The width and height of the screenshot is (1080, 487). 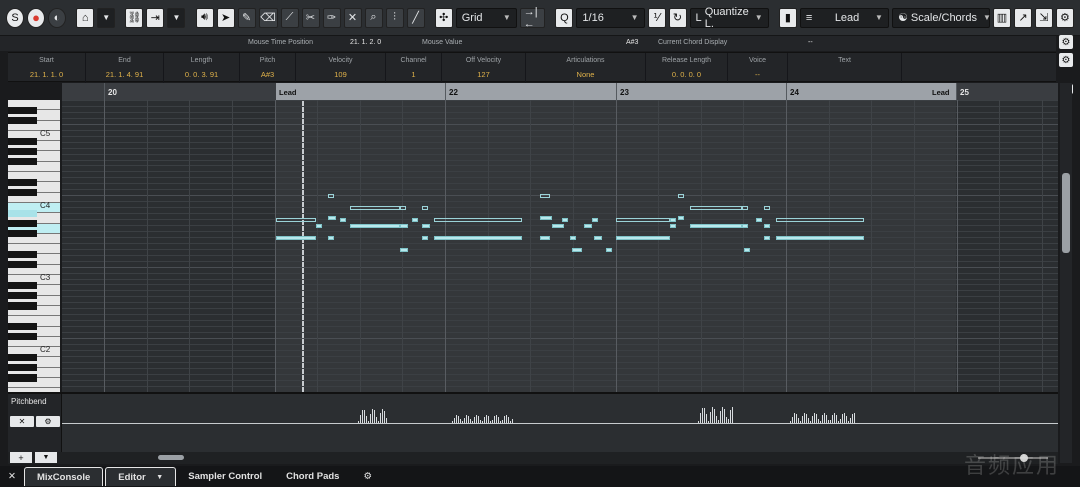 I want to click on status-settings-button: ⚙, so click(x=1066, y=60).